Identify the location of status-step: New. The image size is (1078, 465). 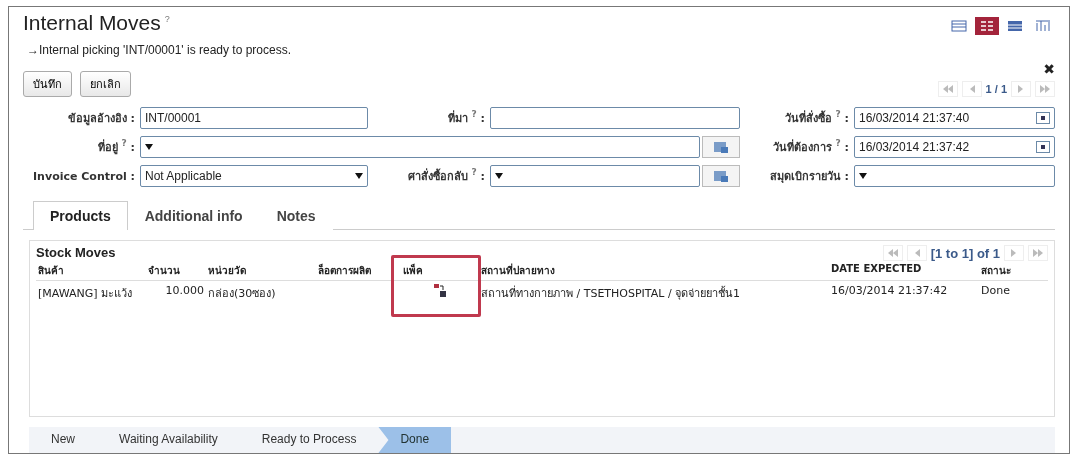
(63, 440).